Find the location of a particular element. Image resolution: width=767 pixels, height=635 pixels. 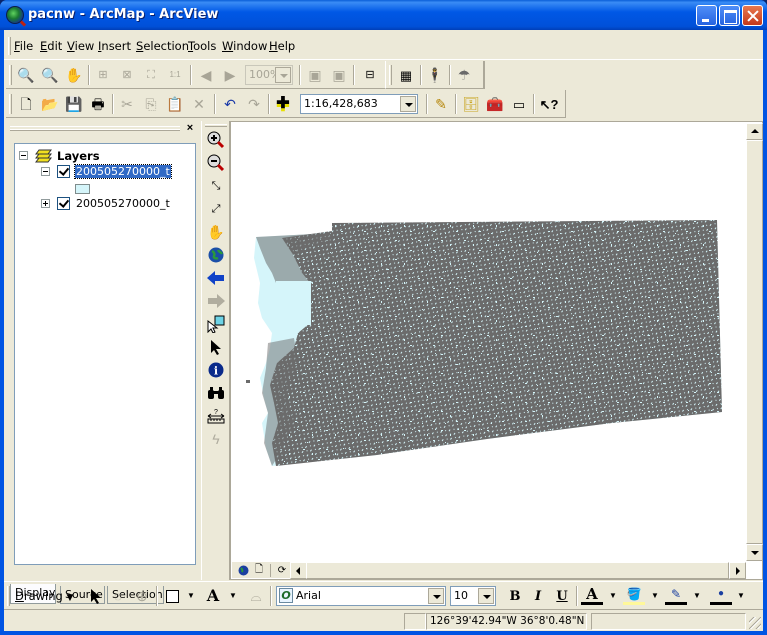

title-bar: pacnw - ArcMap - ArcView is located at coordinates (383, 15).